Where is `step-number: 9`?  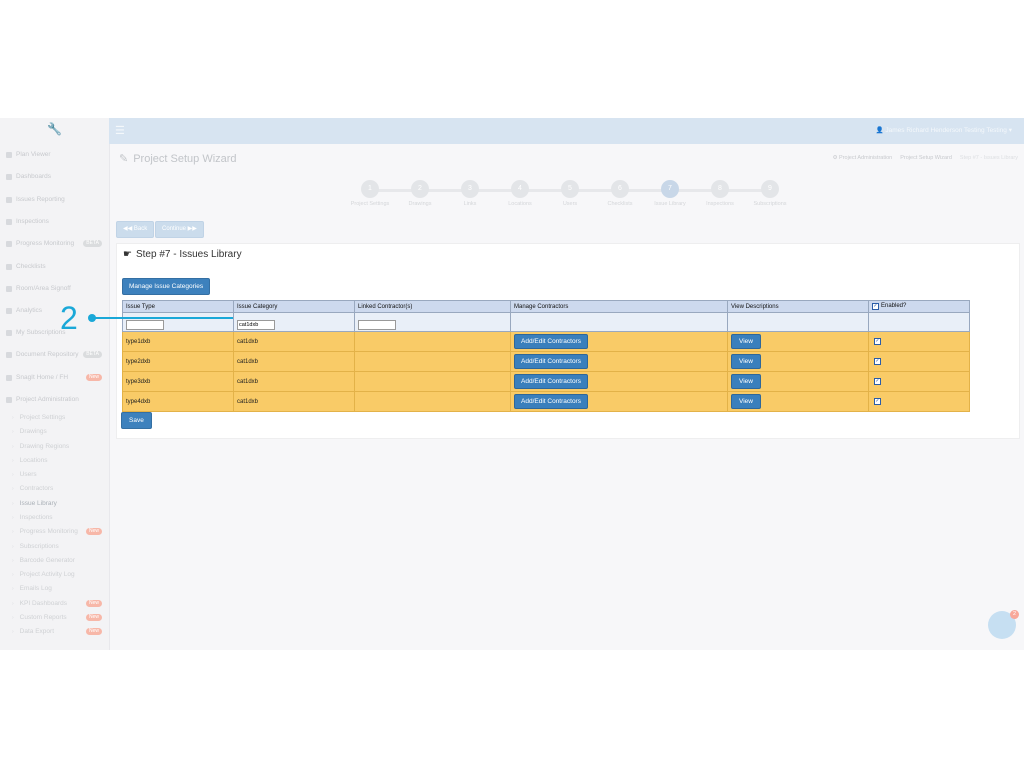
step-number: 9 is located at coordinates (770, 189).